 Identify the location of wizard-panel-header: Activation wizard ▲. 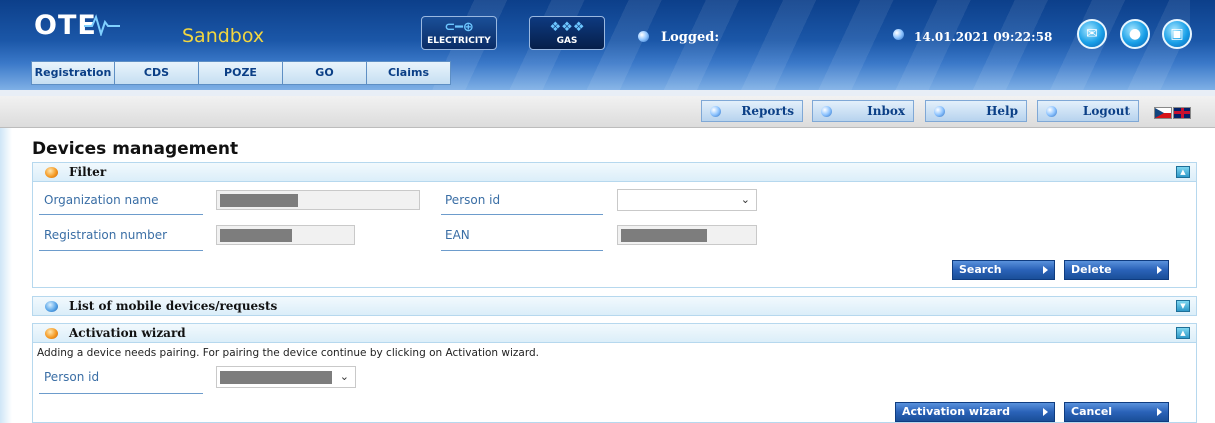
(614, 333).